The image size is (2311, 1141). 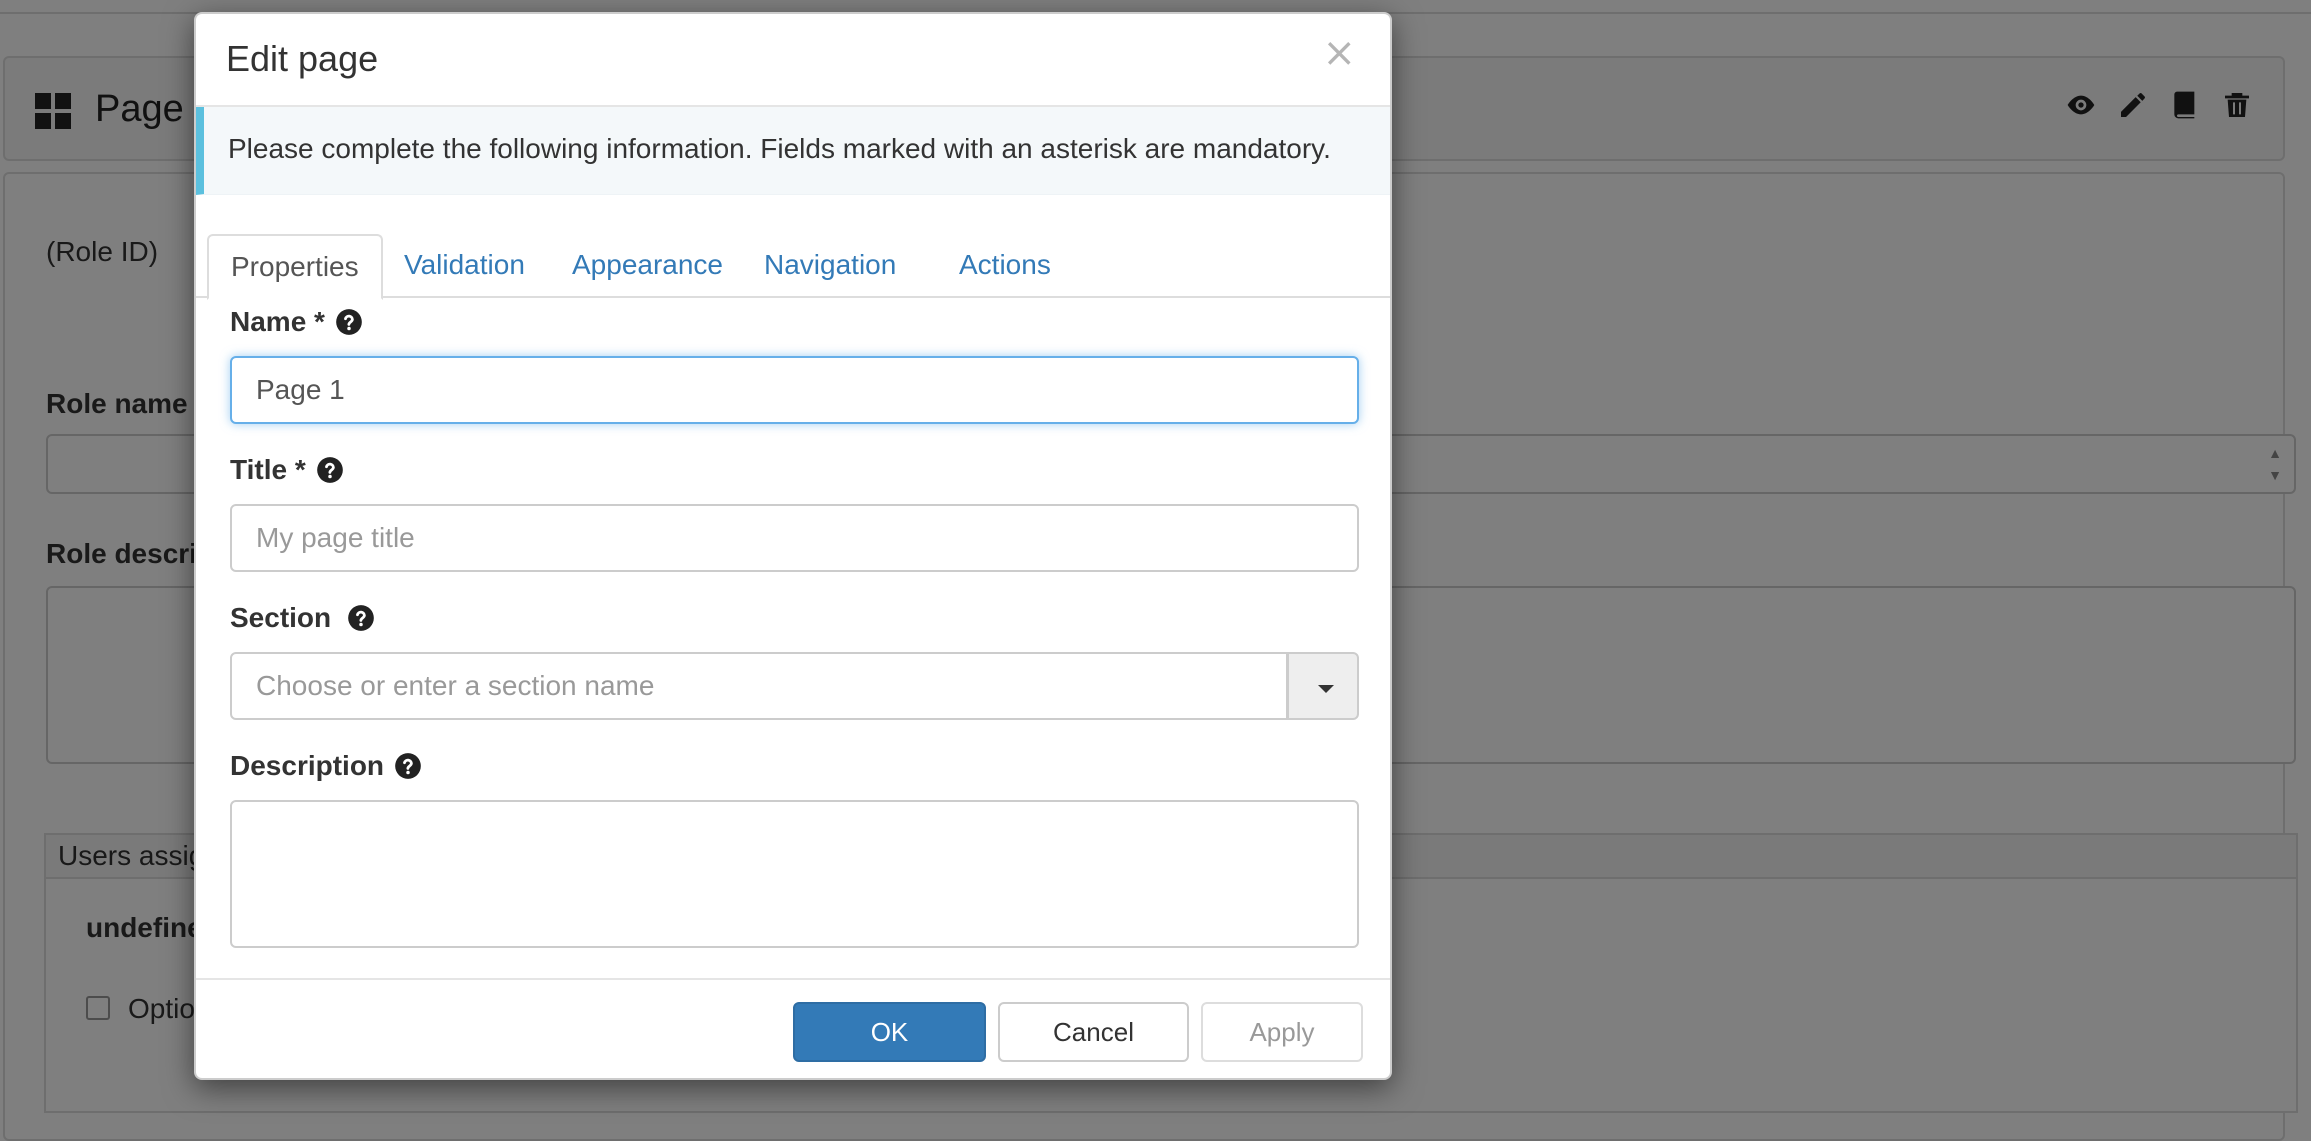 I want to click on section-combobox, so click(x=794, y=686).